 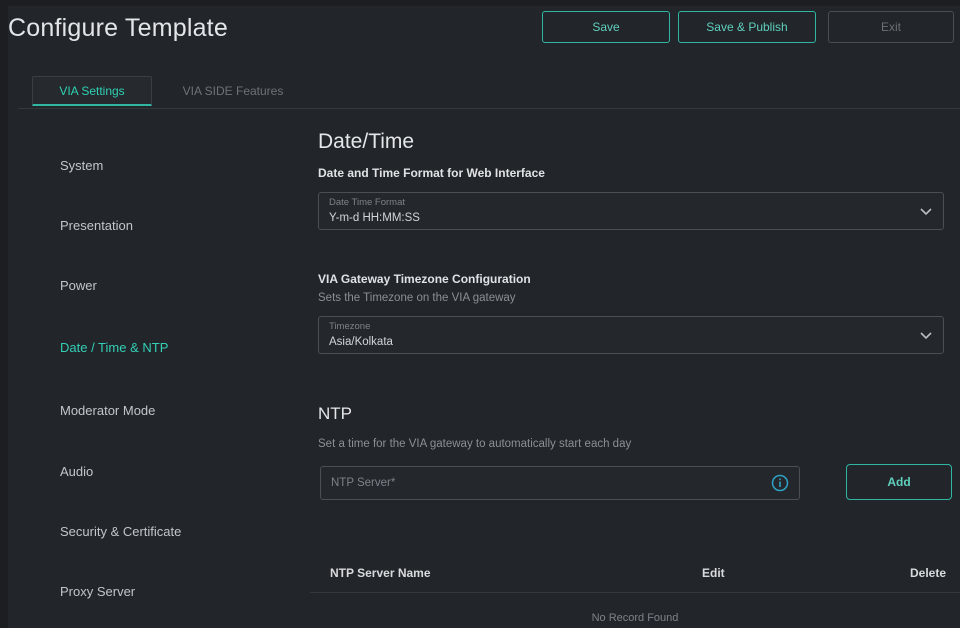 I want to click on sidebar-item-presentation: Presentation, so click(x=96, y=225).